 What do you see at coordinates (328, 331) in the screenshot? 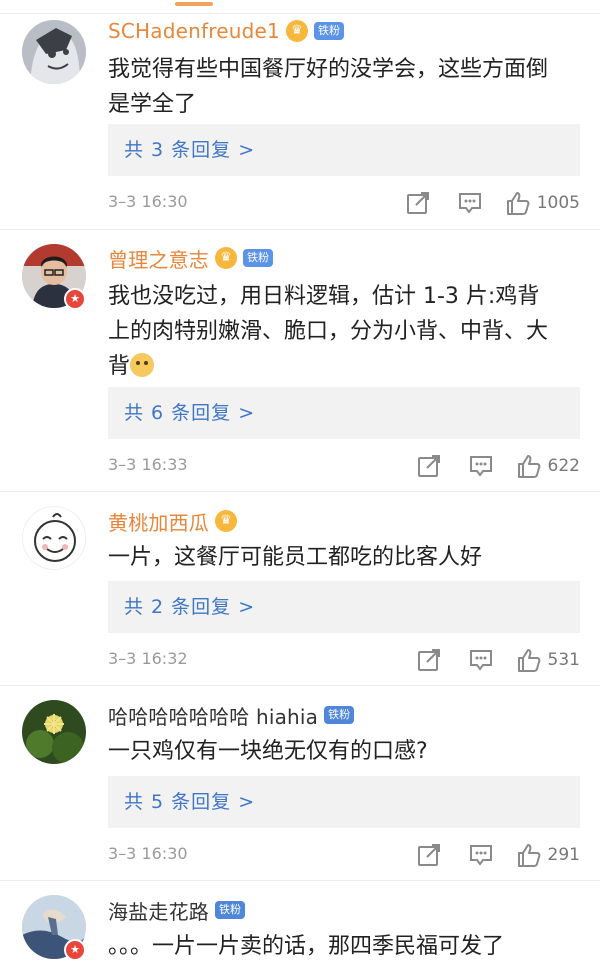
I see `comment-text-line: 上的肉特别嫩滑、脆口，分为小背、中背、大` at bounding box center [328, 331].